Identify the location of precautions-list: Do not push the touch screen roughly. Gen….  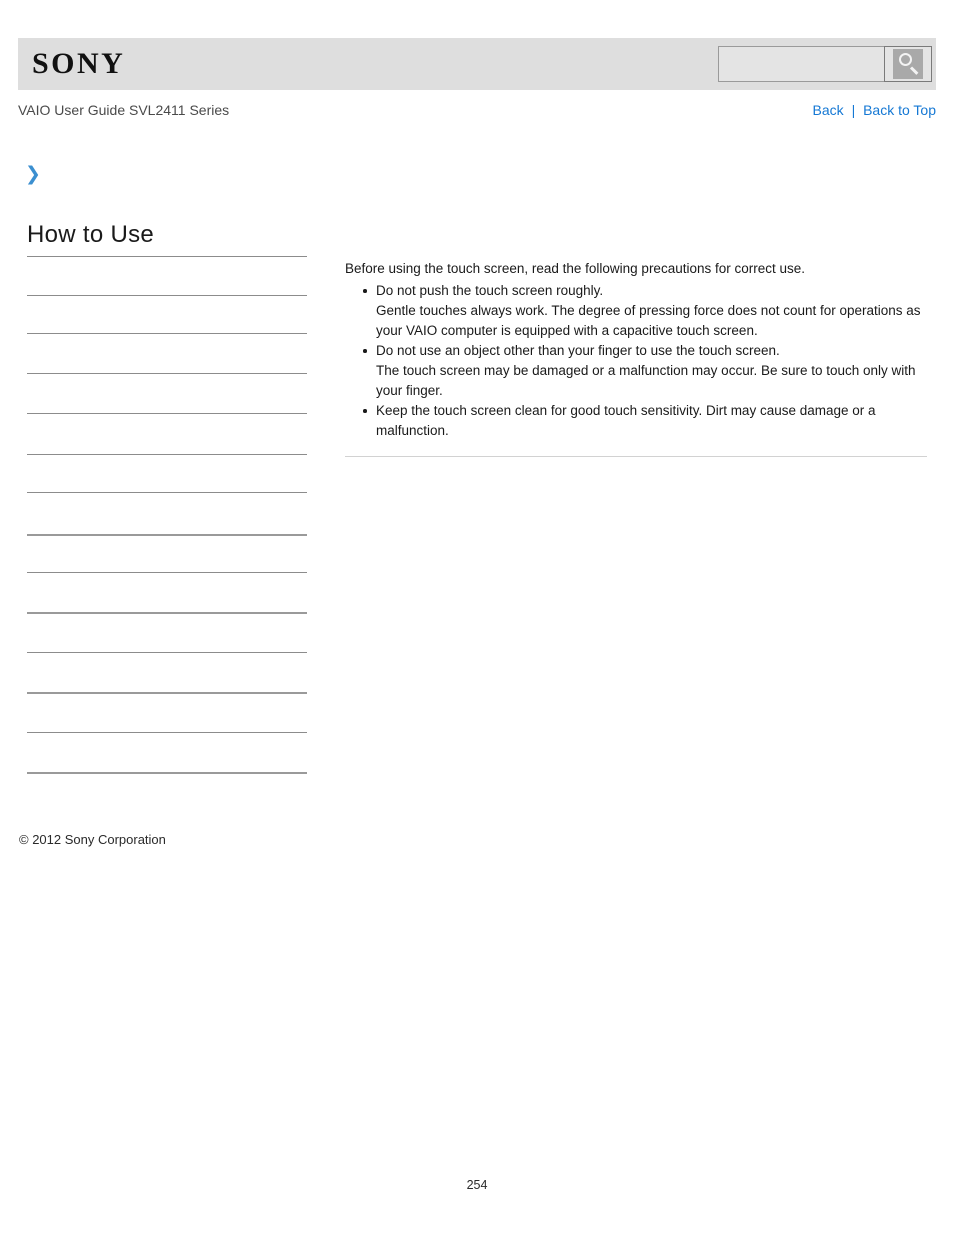
(636, 361).